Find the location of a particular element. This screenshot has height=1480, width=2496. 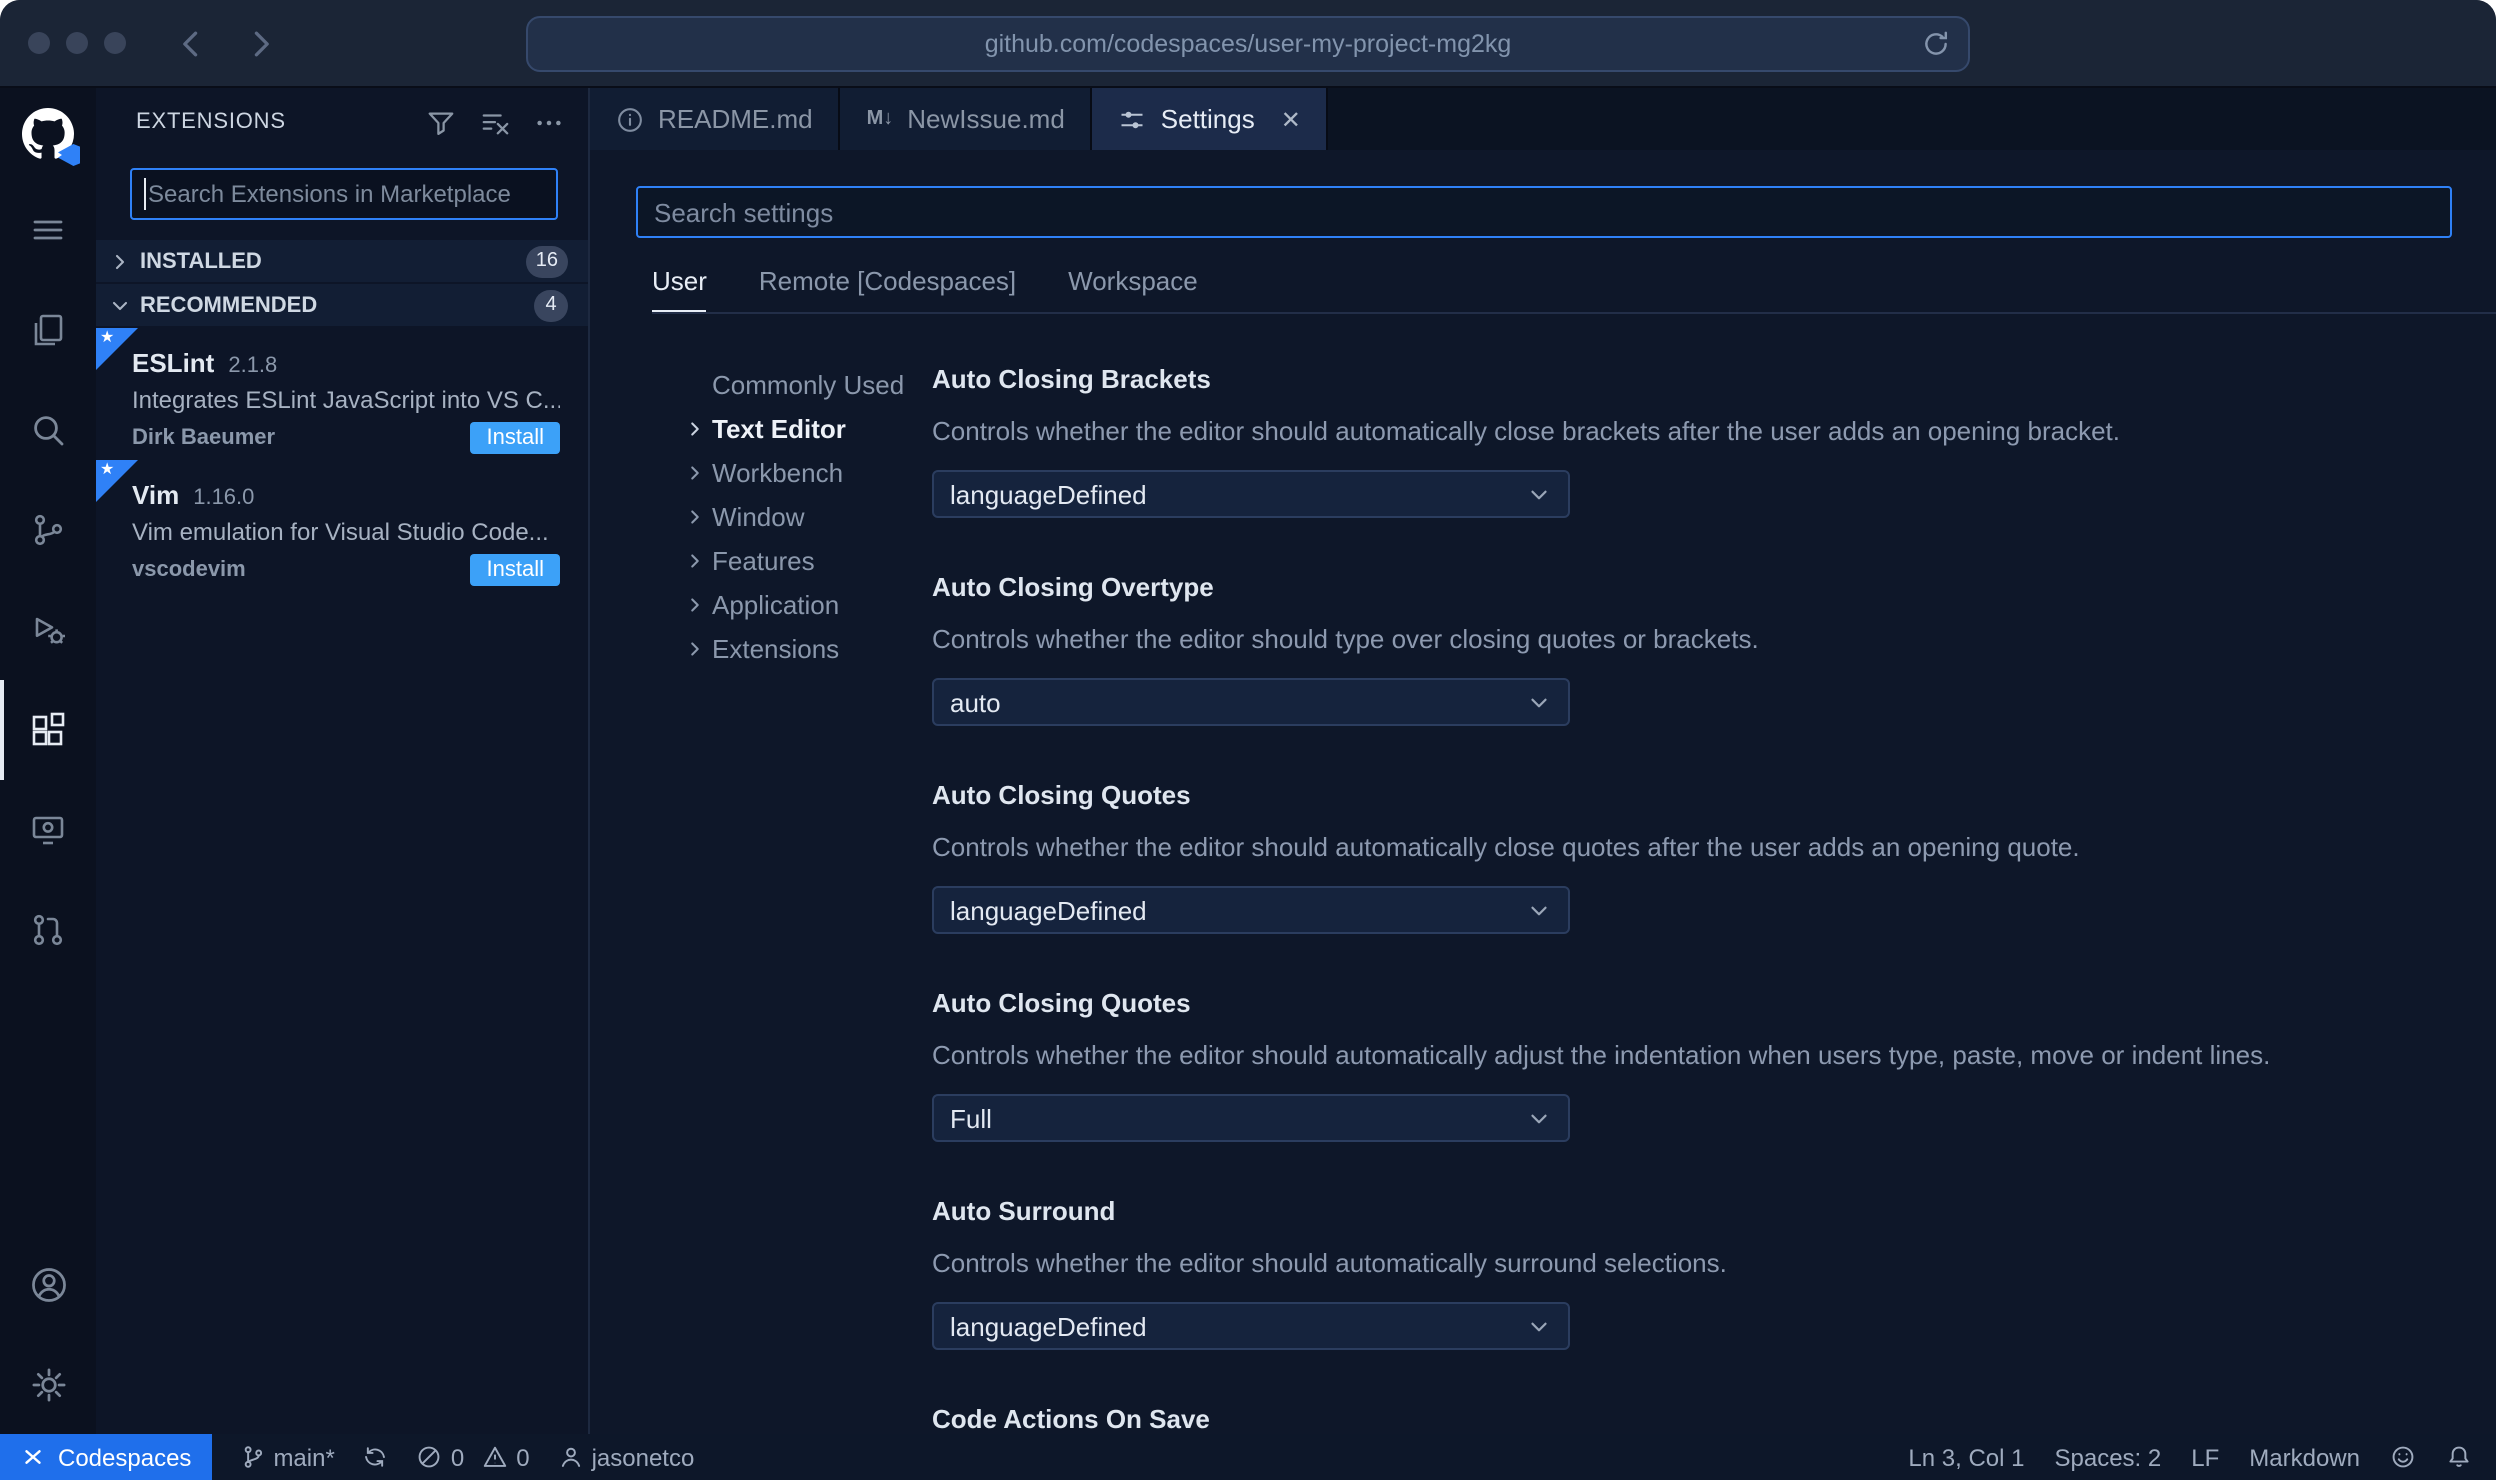

codespaces-remote-indicator: Codespaces is located at coordinates (106, 1457).